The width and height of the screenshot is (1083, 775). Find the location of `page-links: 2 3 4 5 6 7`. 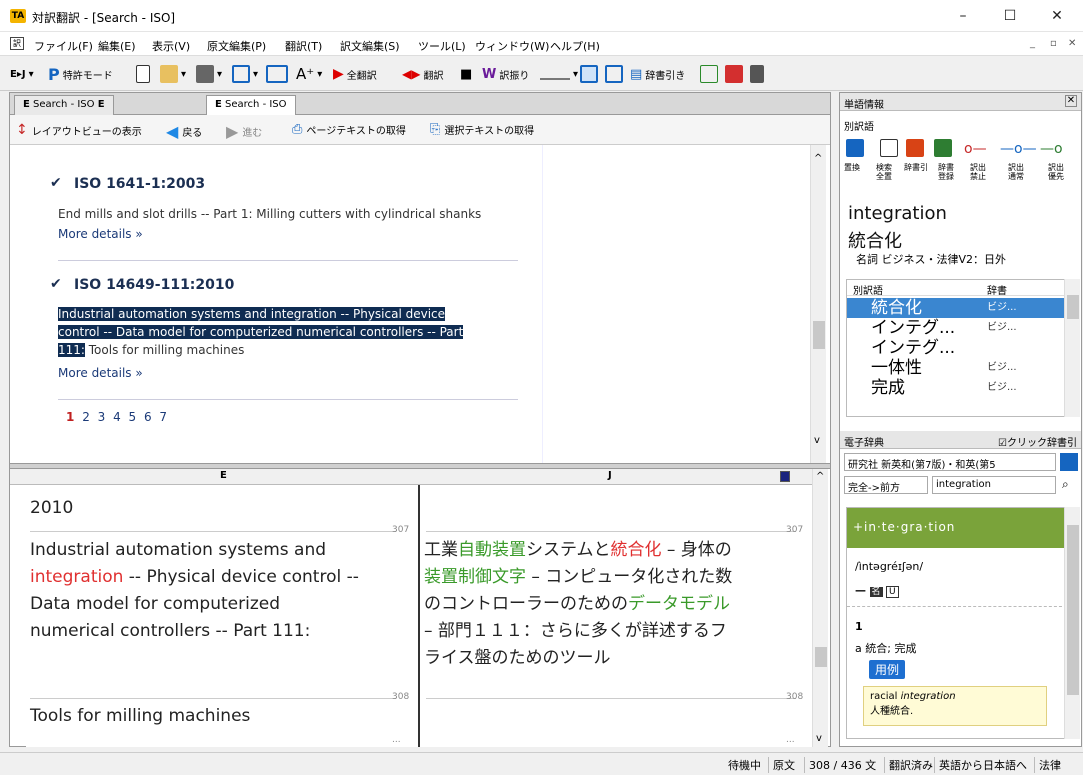

page-links: 2 3 4 5 6 7 is located at coordinates (125, 417).